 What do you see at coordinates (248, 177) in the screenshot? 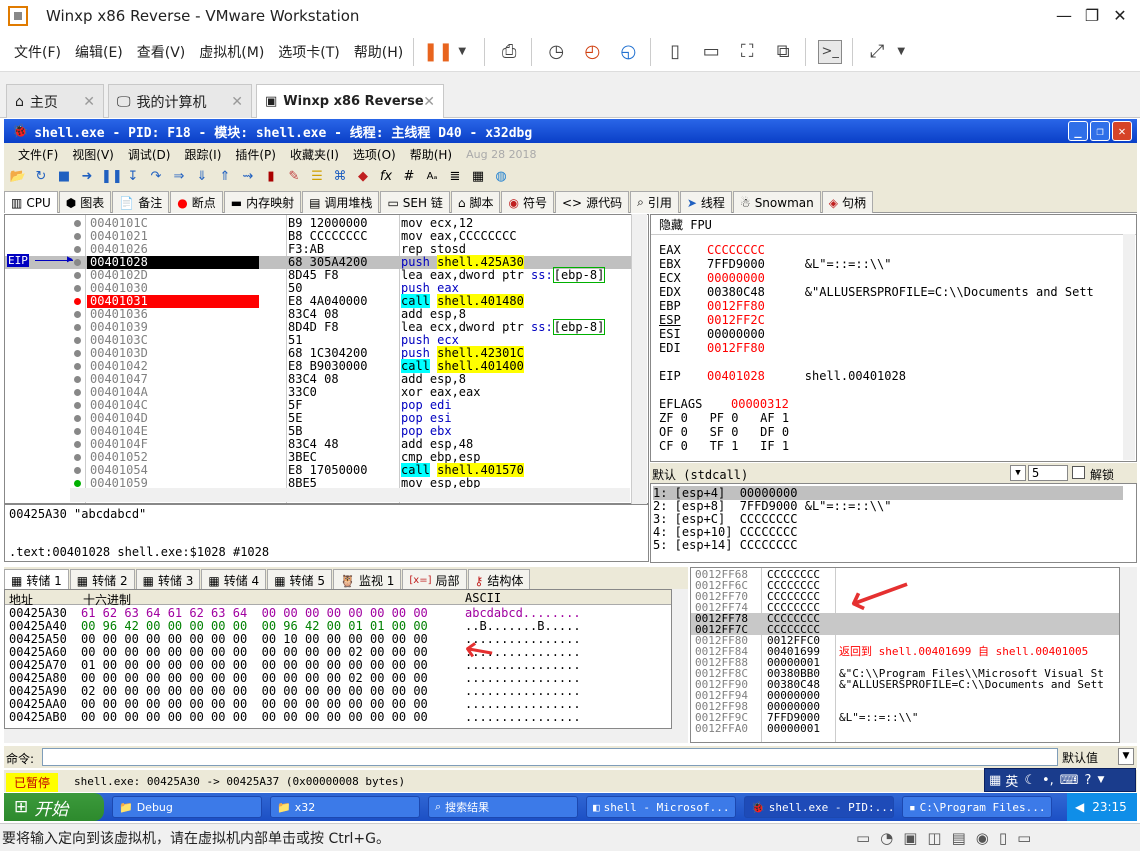
I see `run-to-user-code-icon: ⇝` at bounding box center [248, 177].